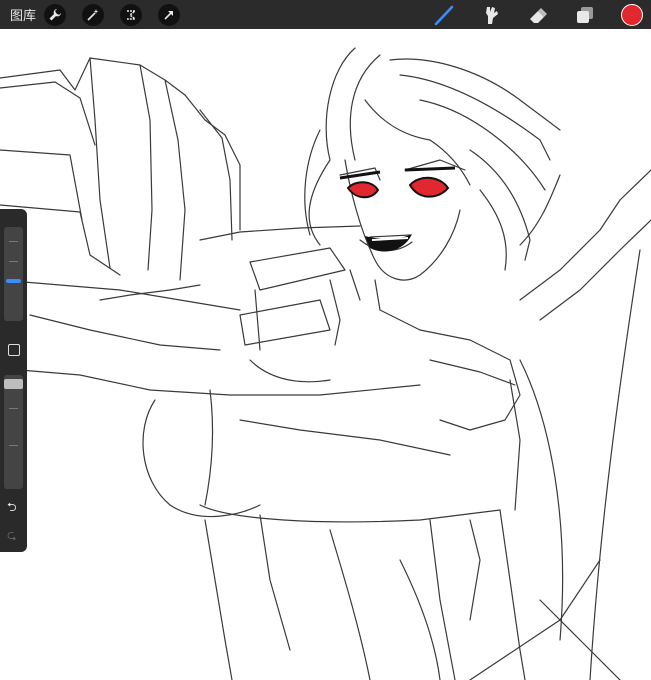  Describe the element at coordinates (13, 384) in the screenshot. I see `opacity-thumb` at that location.